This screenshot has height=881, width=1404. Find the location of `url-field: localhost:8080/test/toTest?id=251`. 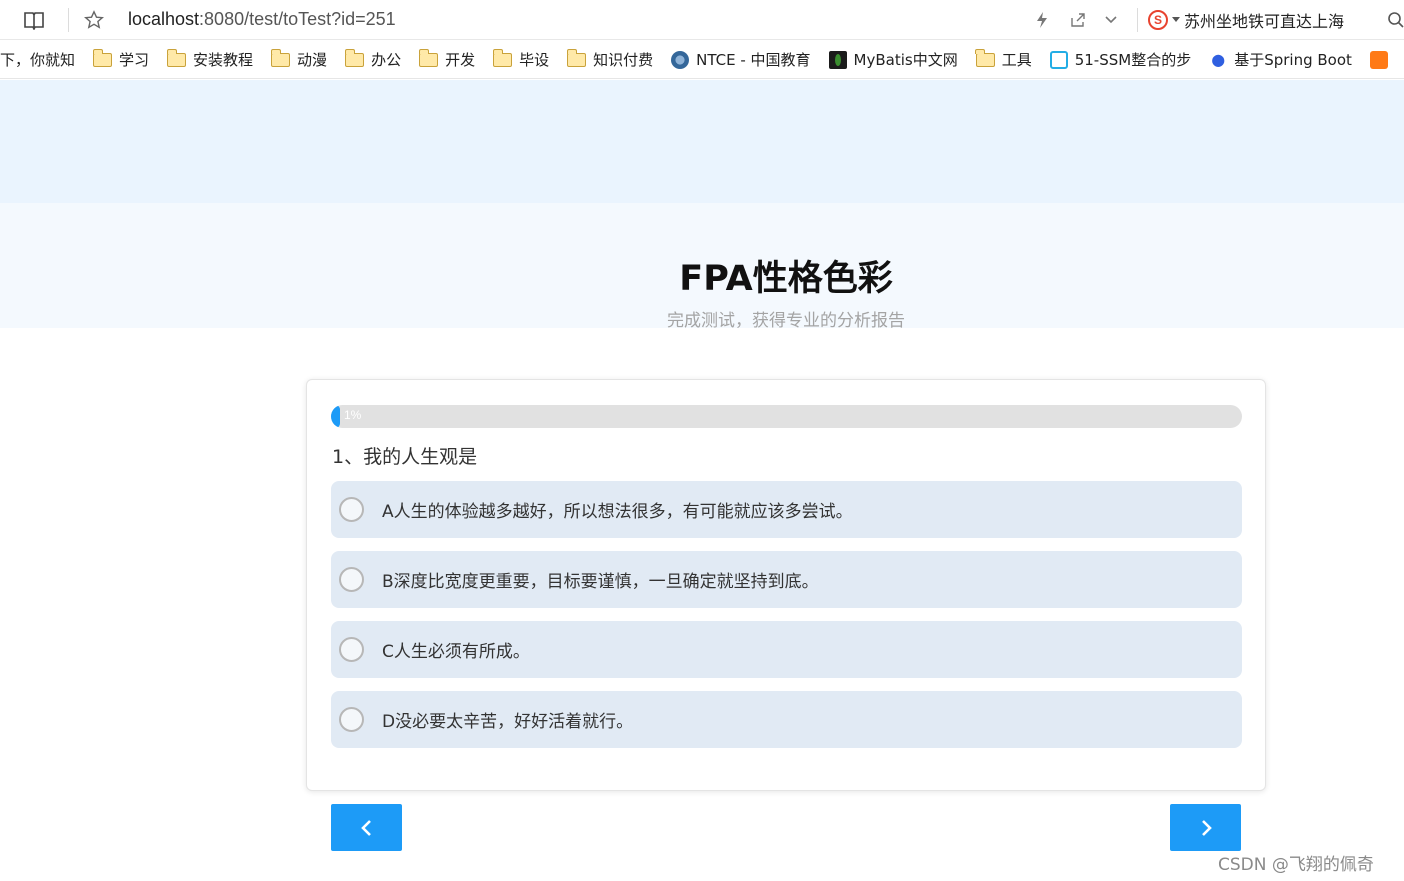

url-field: localhost:8080/test/toTest?id=251 is located at coordinates (262, 19).